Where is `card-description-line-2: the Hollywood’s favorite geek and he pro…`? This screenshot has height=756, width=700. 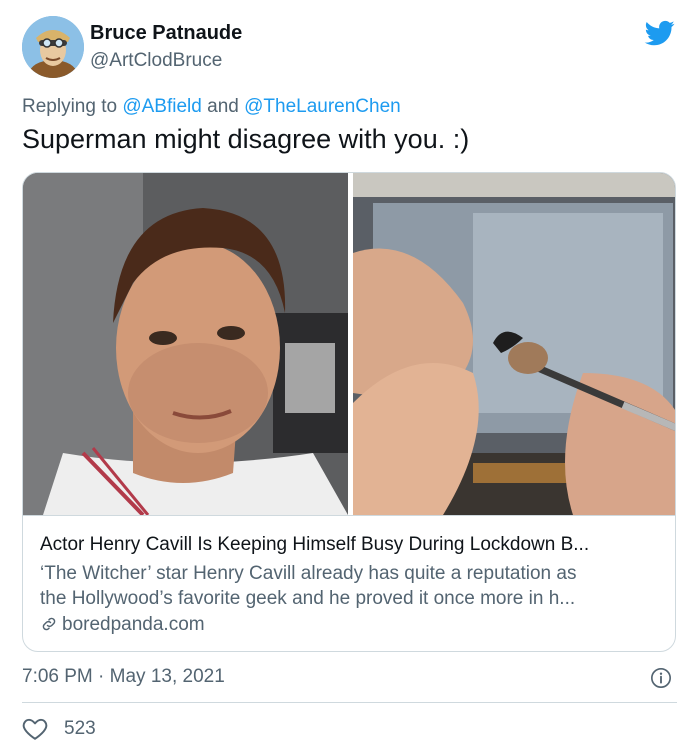
card-description-line-2: the Hollywood’s favorite geek and he pro… is located at coordinates (308, 598).